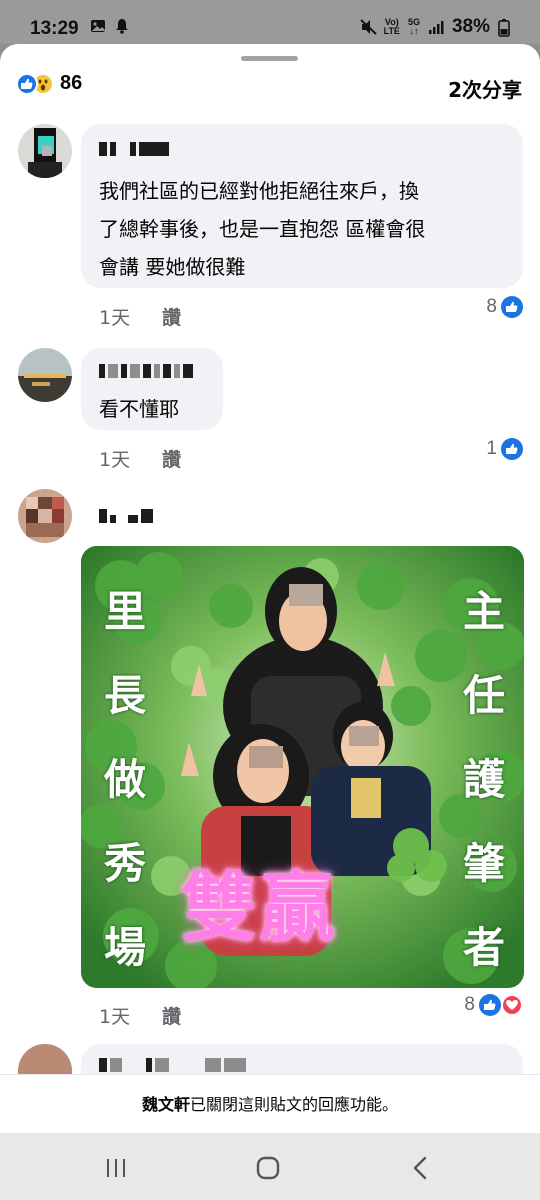 The width and height of the screenshot is (540, 1200). What do you see at coordinates (491, 448) in the screenshot?
I see `reaction-count-label: 1` at bounding box center [491, 448].